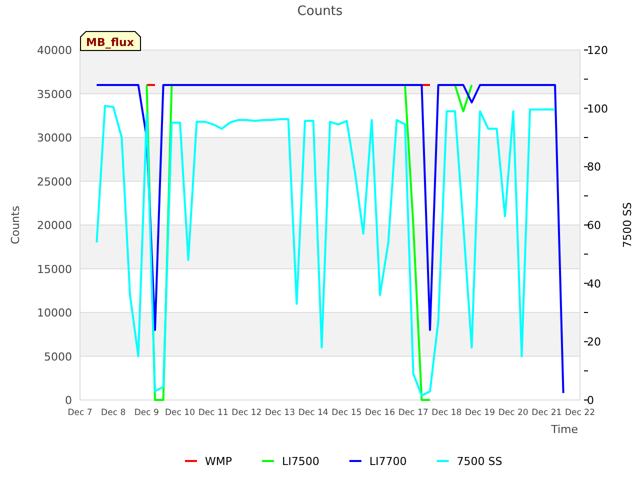  I want to click on badge: MB_flux, so click(110, 41).